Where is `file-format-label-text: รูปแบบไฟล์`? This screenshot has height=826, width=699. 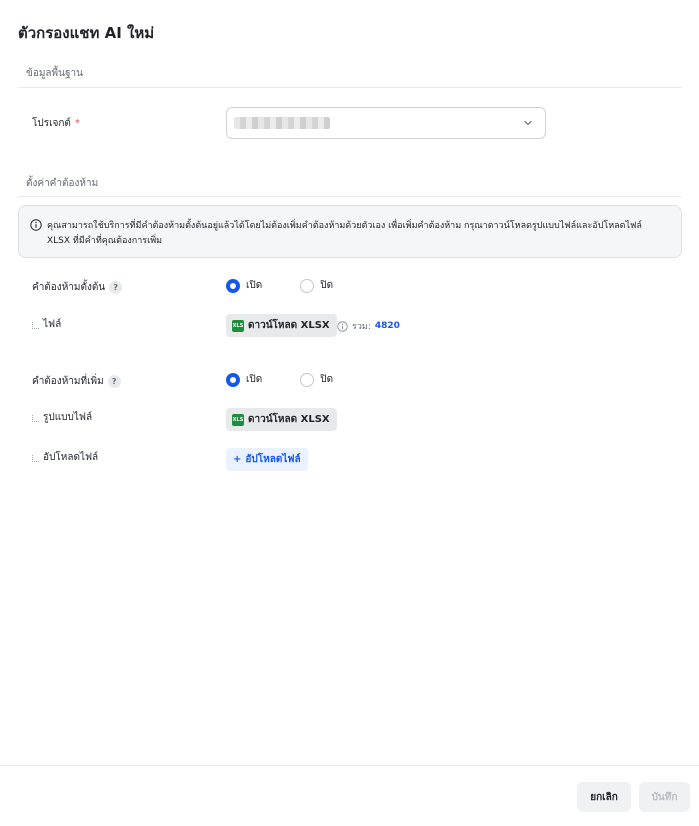
file-format-label-text: รูปแบบไฟล์ is located at coordinates (68, 417).